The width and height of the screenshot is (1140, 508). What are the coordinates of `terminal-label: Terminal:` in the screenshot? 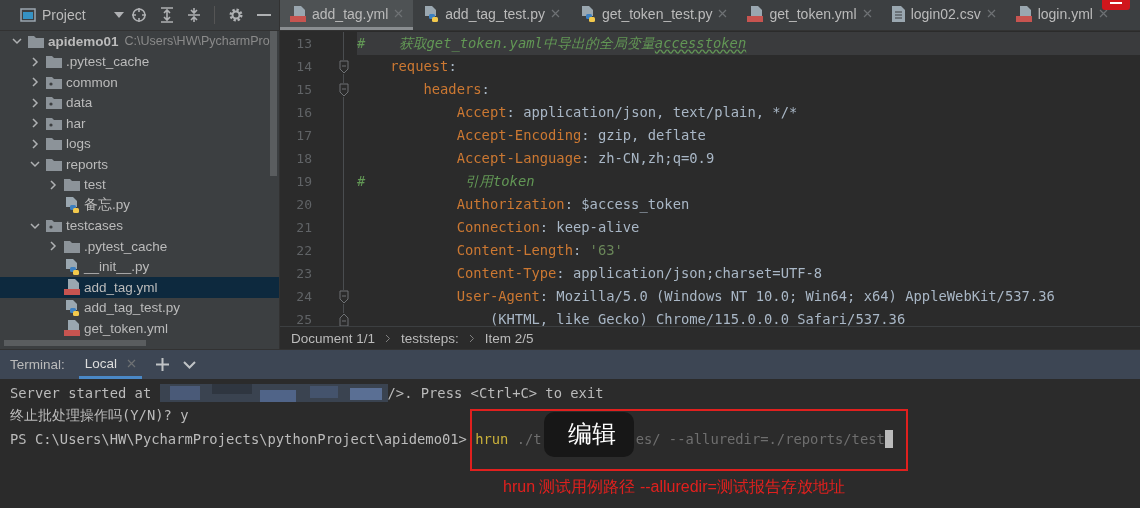 It's located at (37, 364).